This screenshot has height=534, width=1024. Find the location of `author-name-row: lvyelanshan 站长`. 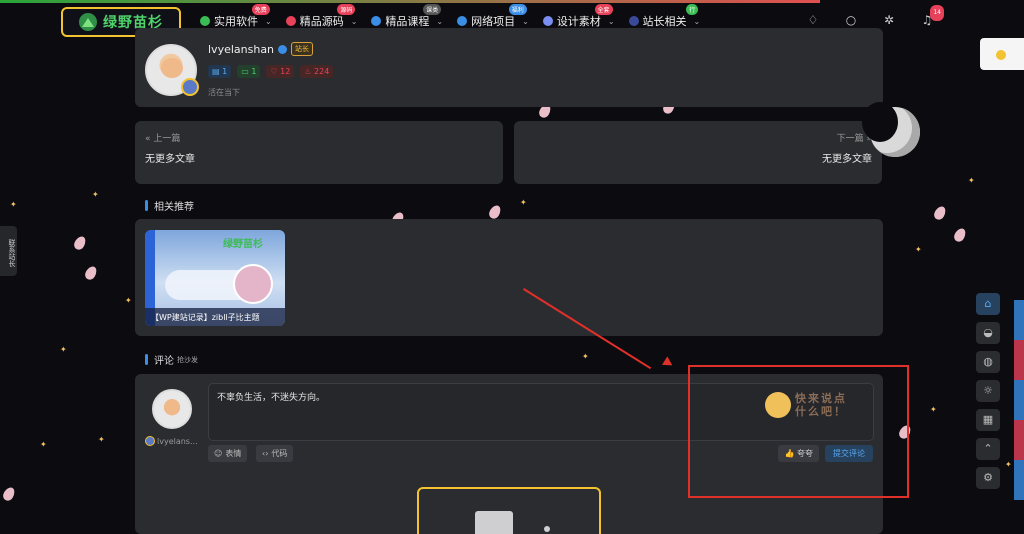

author-name-row: lvyelanshan 站长 is located at coordinates (261, 49).